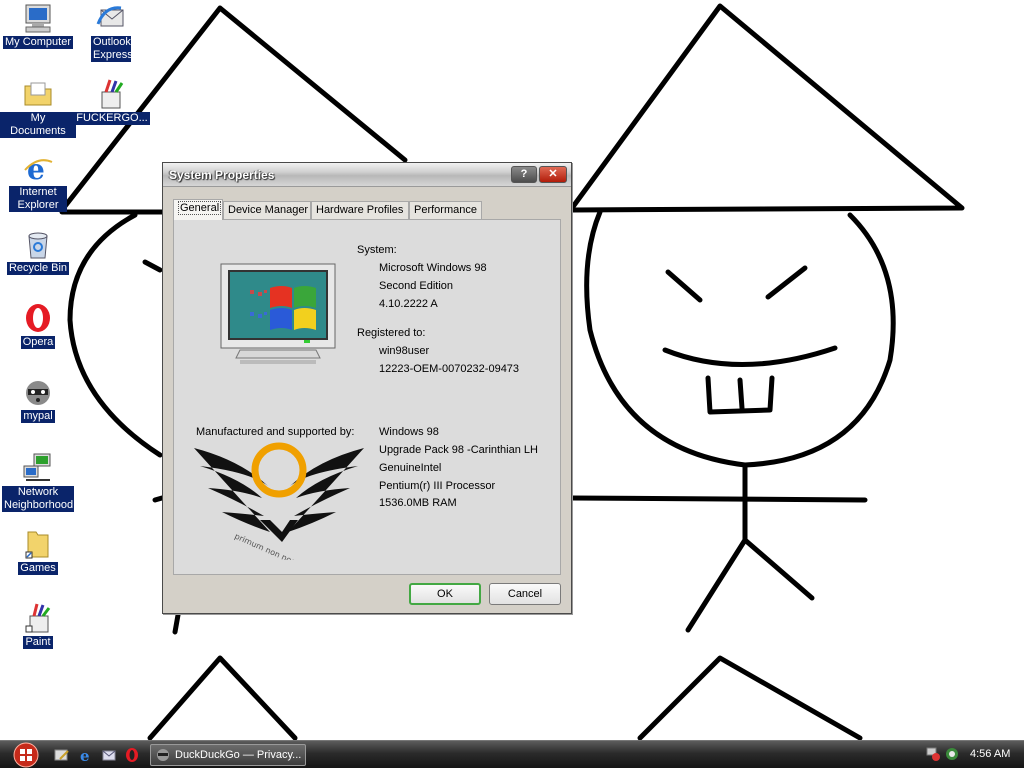 This screenshot has width=1024, height=768. Describe the element at coordinates (360, 210) in the screenshot. I see `tab-hardware-profiles: Hardware Profiles` at that location.